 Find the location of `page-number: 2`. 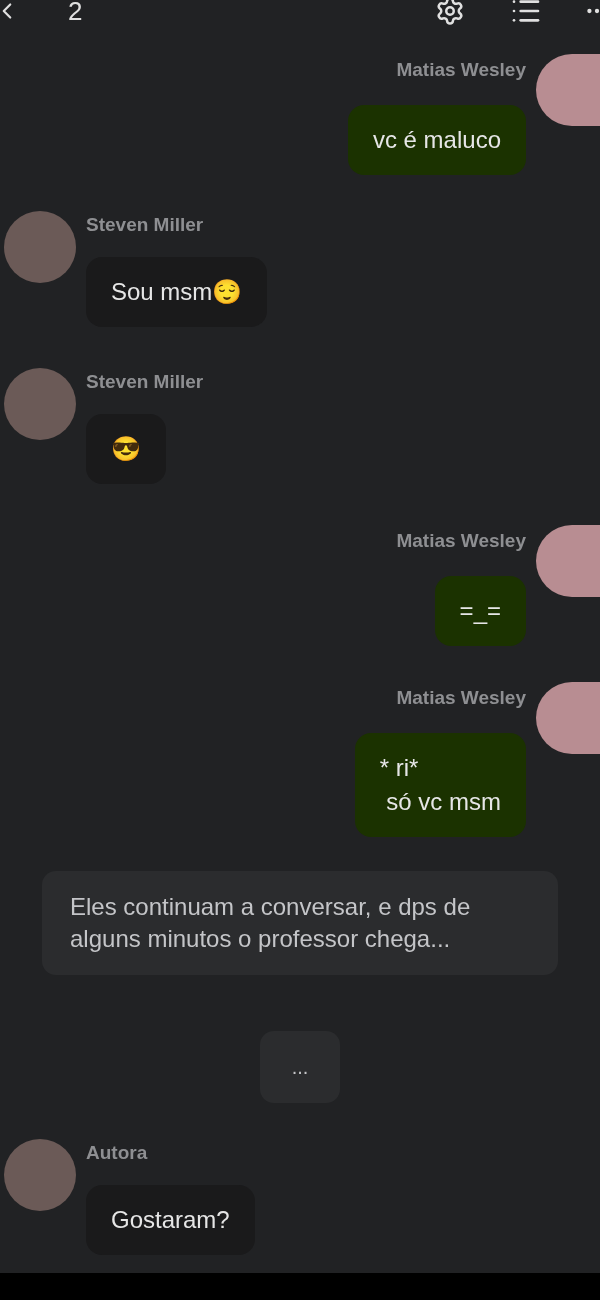

page-number: 2 is located at coordinates (75, 14).